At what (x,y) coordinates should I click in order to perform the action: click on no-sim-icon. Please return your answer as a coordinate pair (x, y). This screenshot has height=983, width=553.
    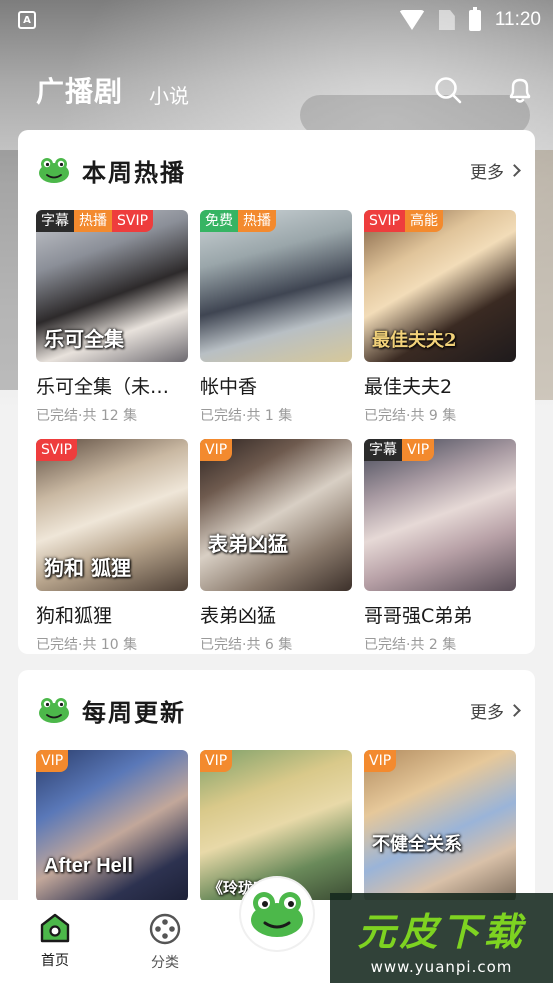
    Looking at the image, I should click on (446, 20).